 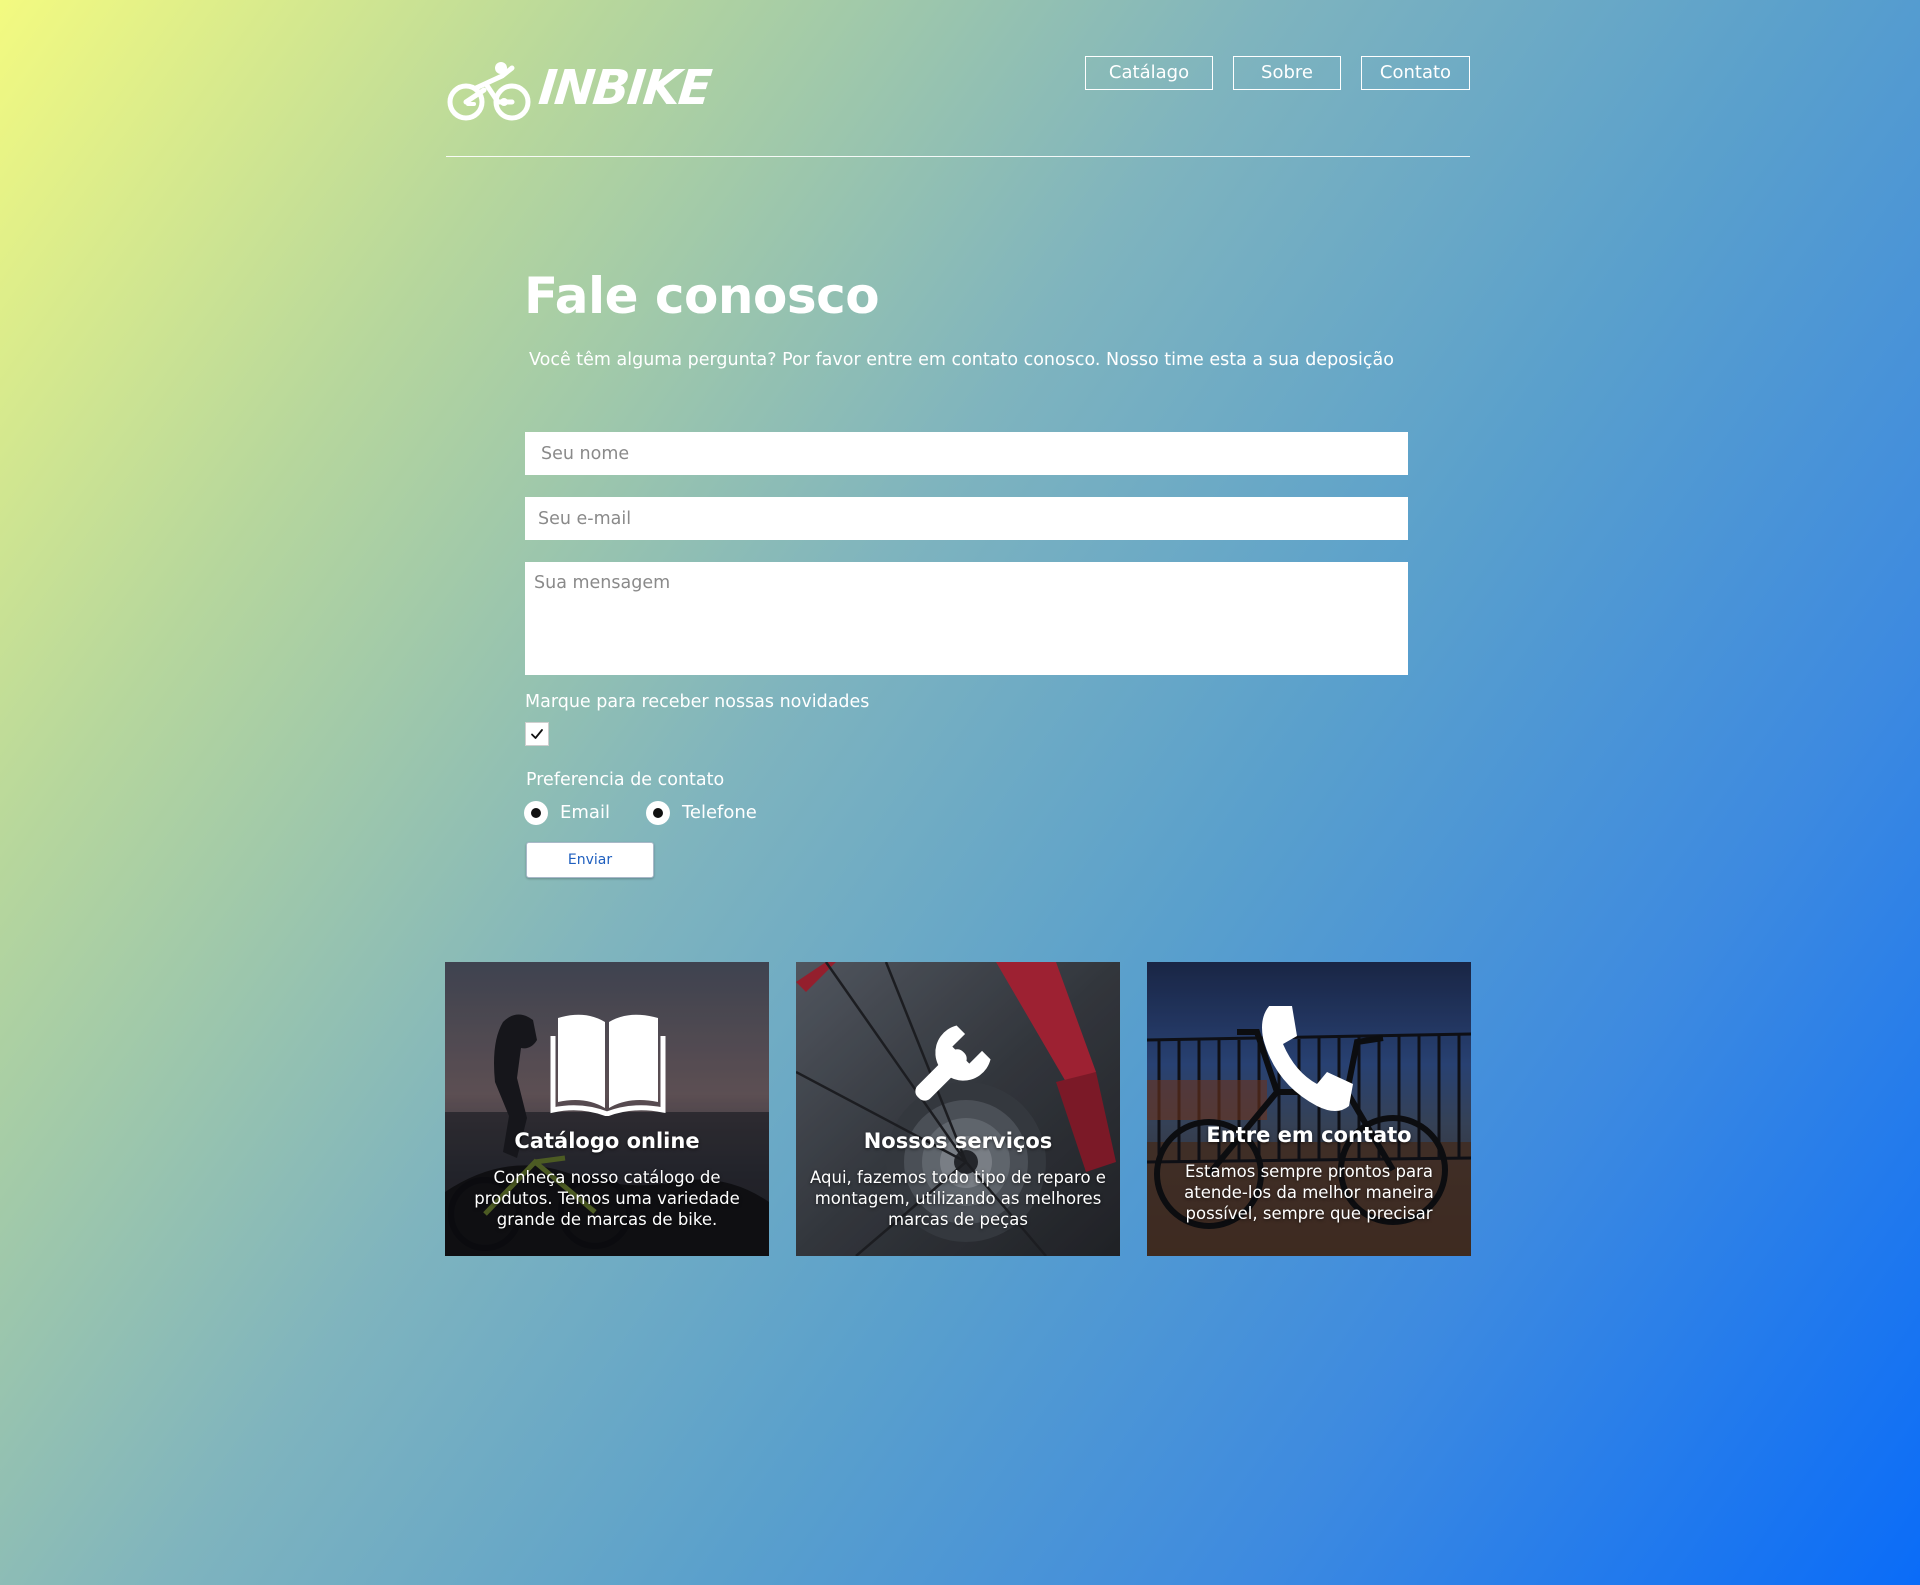 What do you see at coordinates (607, 1141) in the screenshot?
I see `card-catalogo-title: Catálogo online` at bounding box center [607, 1141].